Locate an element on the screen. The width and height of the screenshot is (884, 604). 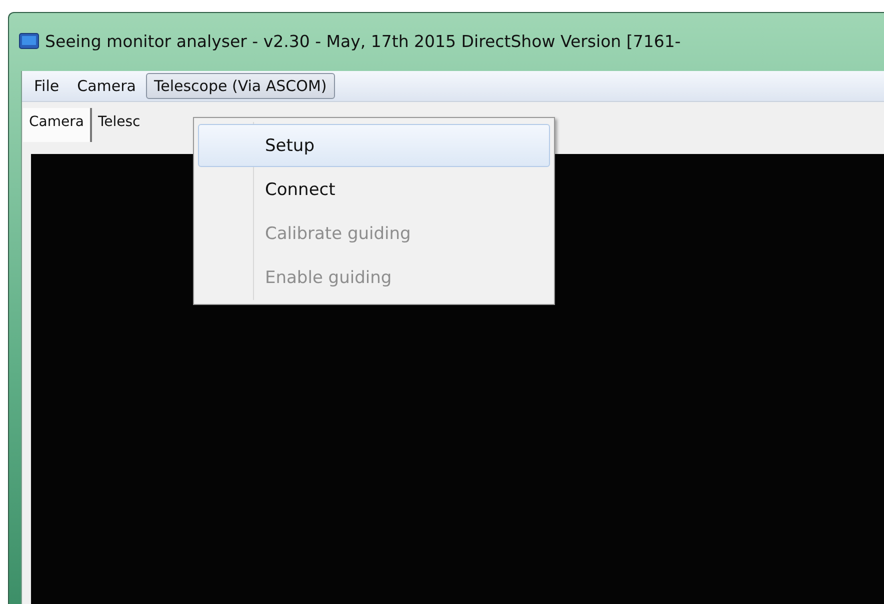
window-title: Seeing monitor analyser - v2.30 - May, 17th 2015 DirectShow Version [7161- is located at coordinates (363, 41).